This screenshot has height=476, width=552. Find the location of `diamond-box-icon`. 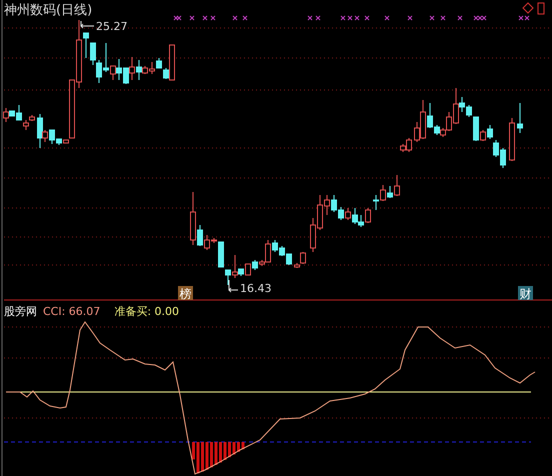

diamond-box-icon is located at coordinates (533, 8).